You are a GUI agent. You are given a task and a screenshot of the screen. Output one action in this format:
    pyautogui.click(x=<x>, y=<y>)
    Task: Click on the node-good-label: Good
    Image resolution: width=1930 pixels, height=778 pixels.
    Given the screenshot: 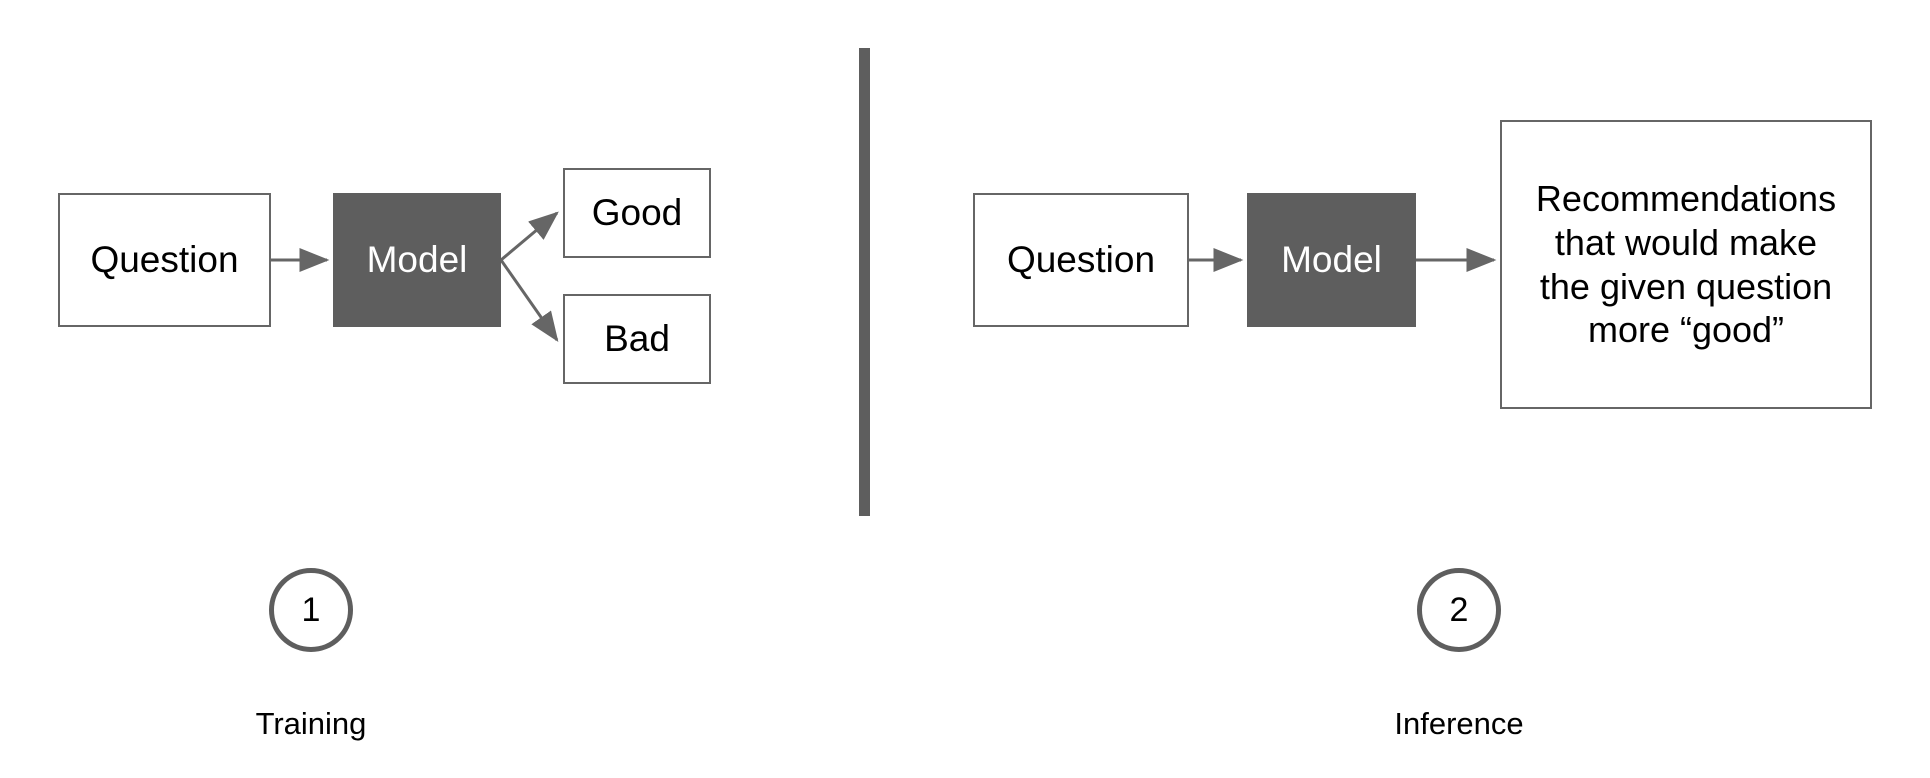 What is the action you would take?
    pyautogui.click(x=637, y=213)
    